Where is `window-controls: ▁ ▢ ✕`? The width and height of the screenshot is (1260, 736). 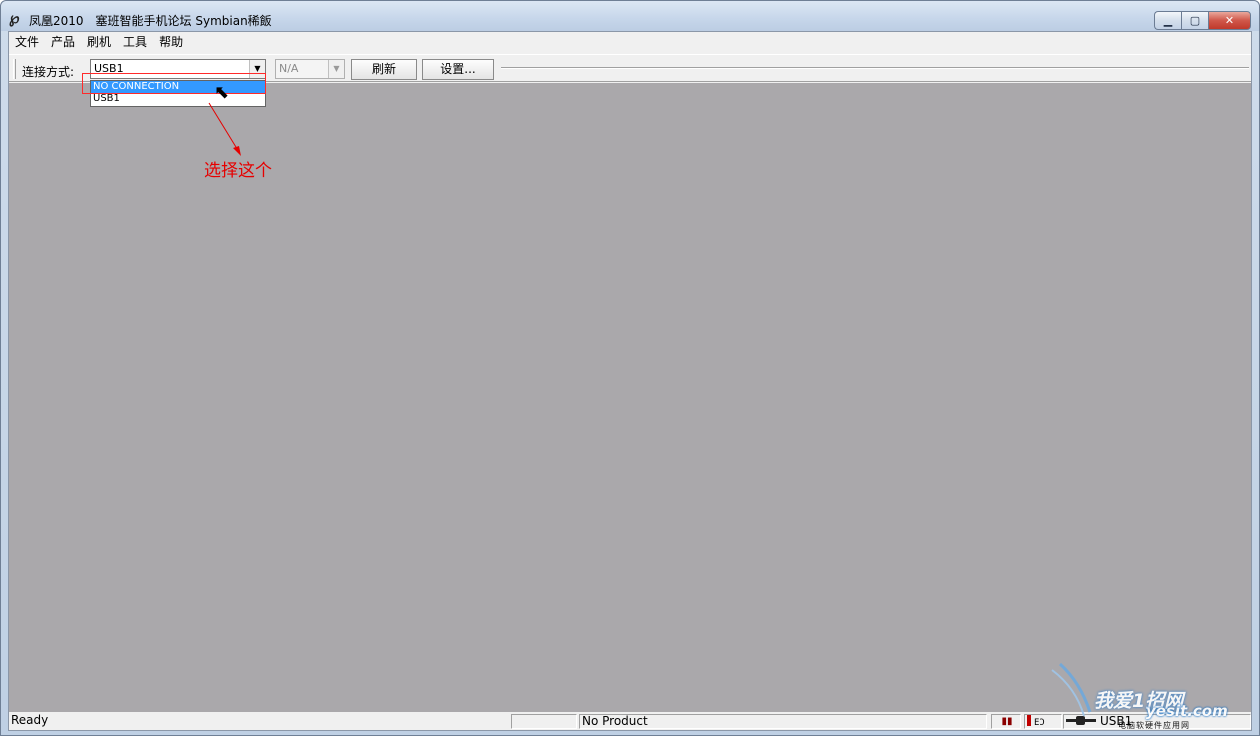 window-controls: ▁ ▢ ✕ is located at coordinates (1202, 20).